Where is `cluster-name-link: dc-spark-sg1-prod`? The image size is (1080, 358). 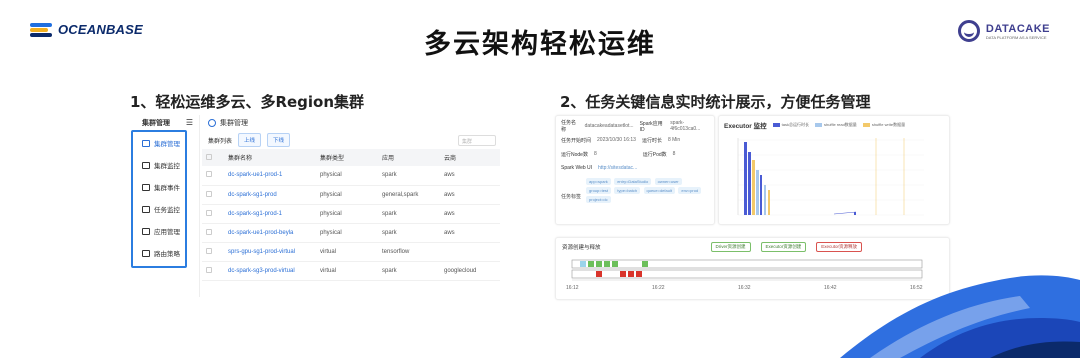
cluster-name-link: dc-spark-sg1-prod is located at coordinates (270, 195).